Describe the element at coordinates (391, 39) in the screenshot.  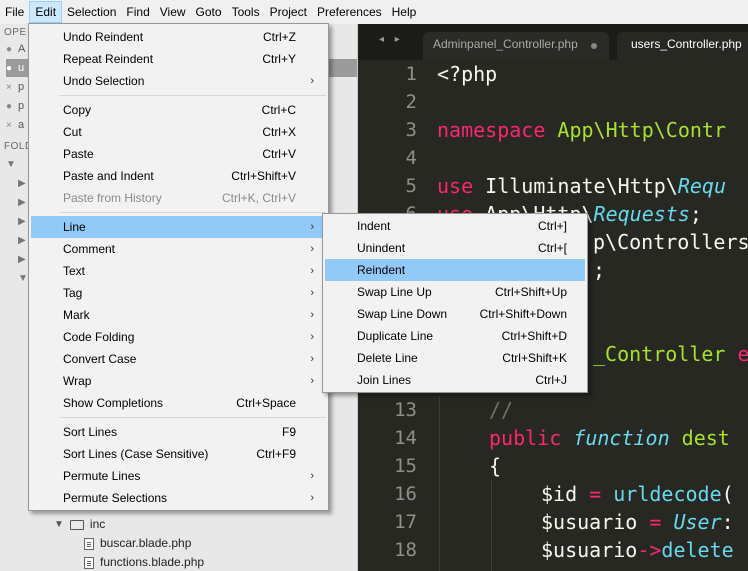
I see `tab-nav-arrows: ◂ ▸` at that location.